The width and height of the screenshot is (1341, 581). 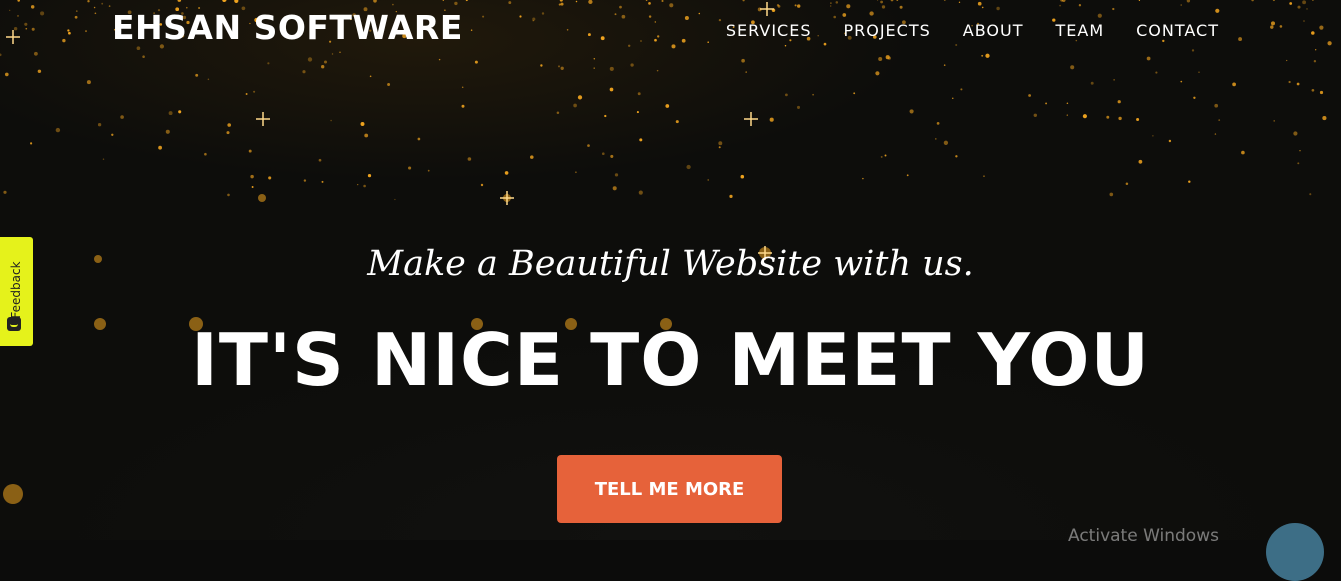 I want to click on brand-logo: EHSAN SOFTWARE, so click(x=287, y=27).